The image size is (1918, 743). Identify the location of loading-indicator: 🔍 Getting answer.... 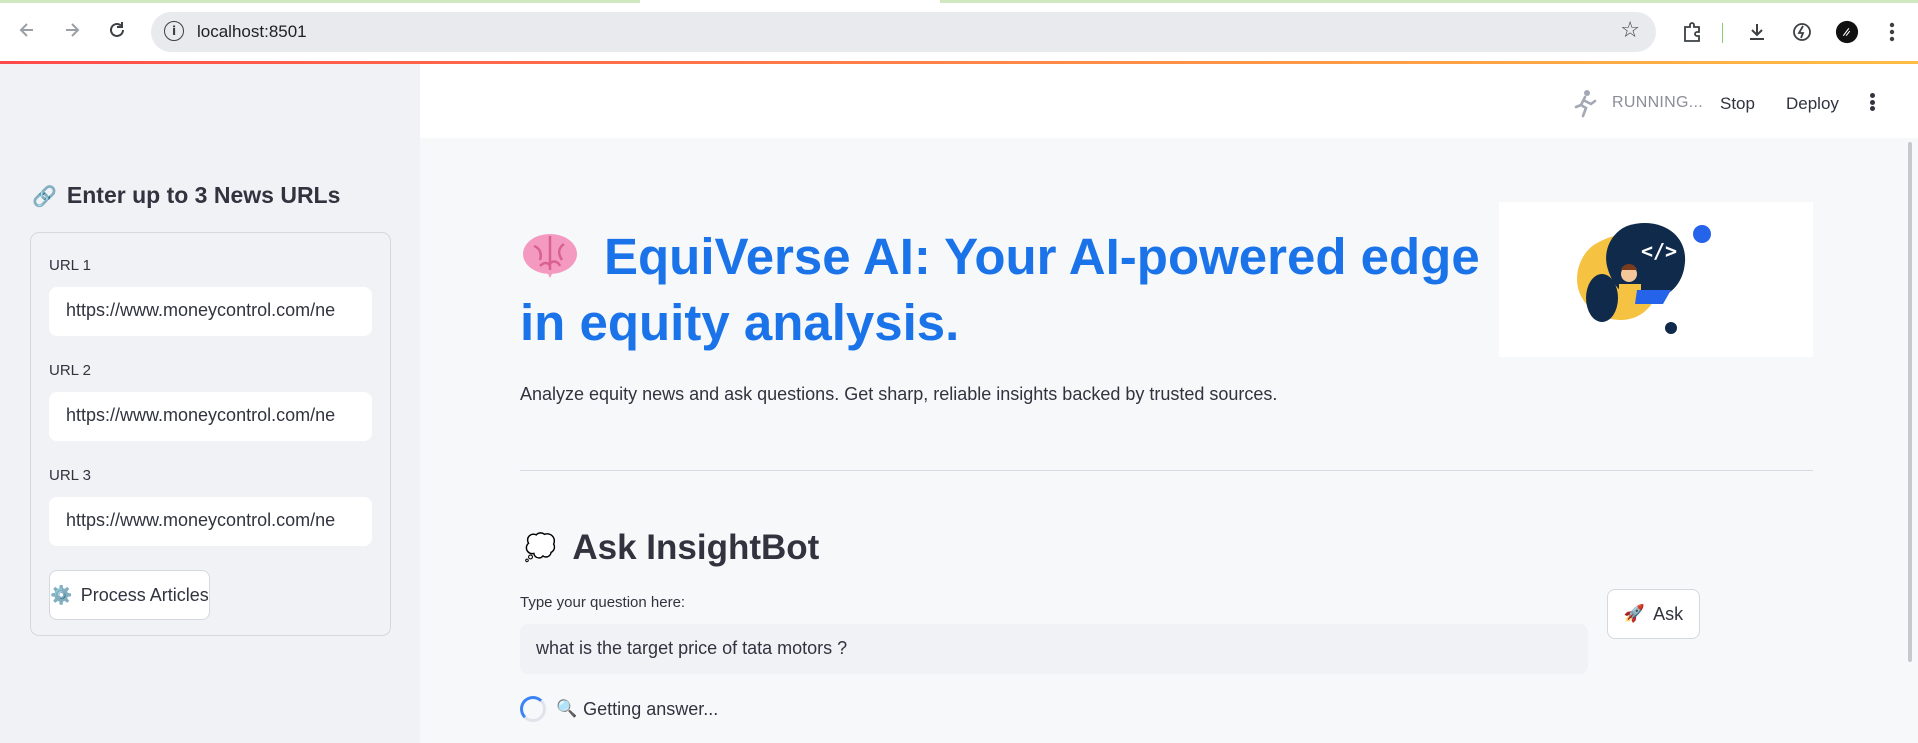
(619, 709).